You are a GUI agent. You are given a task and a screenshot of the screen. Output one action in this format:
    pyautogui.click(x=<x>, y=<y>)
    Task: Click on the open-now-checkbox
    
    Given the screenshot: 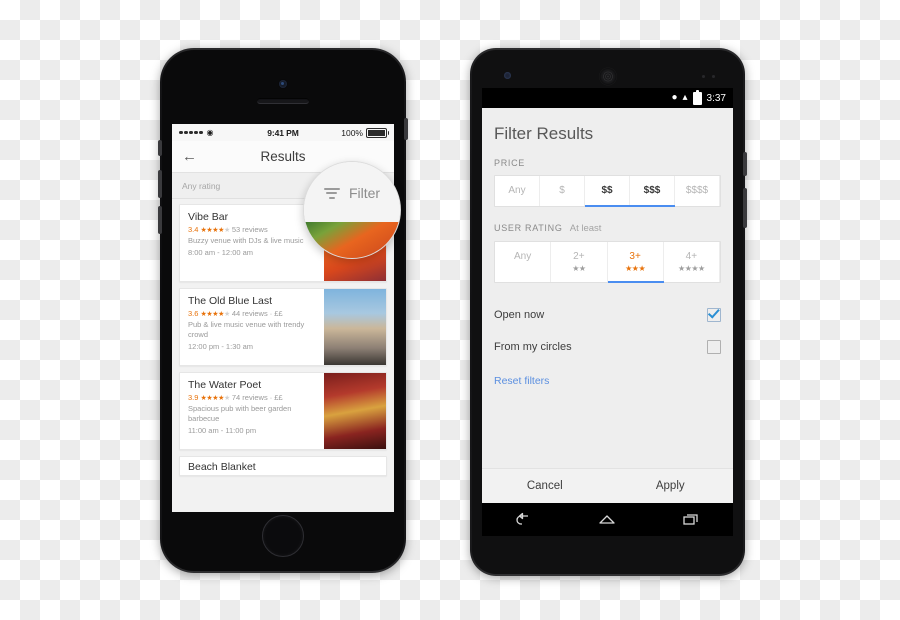 What is the action you would take?
    pyautogui.click(x=714, y=315)
    